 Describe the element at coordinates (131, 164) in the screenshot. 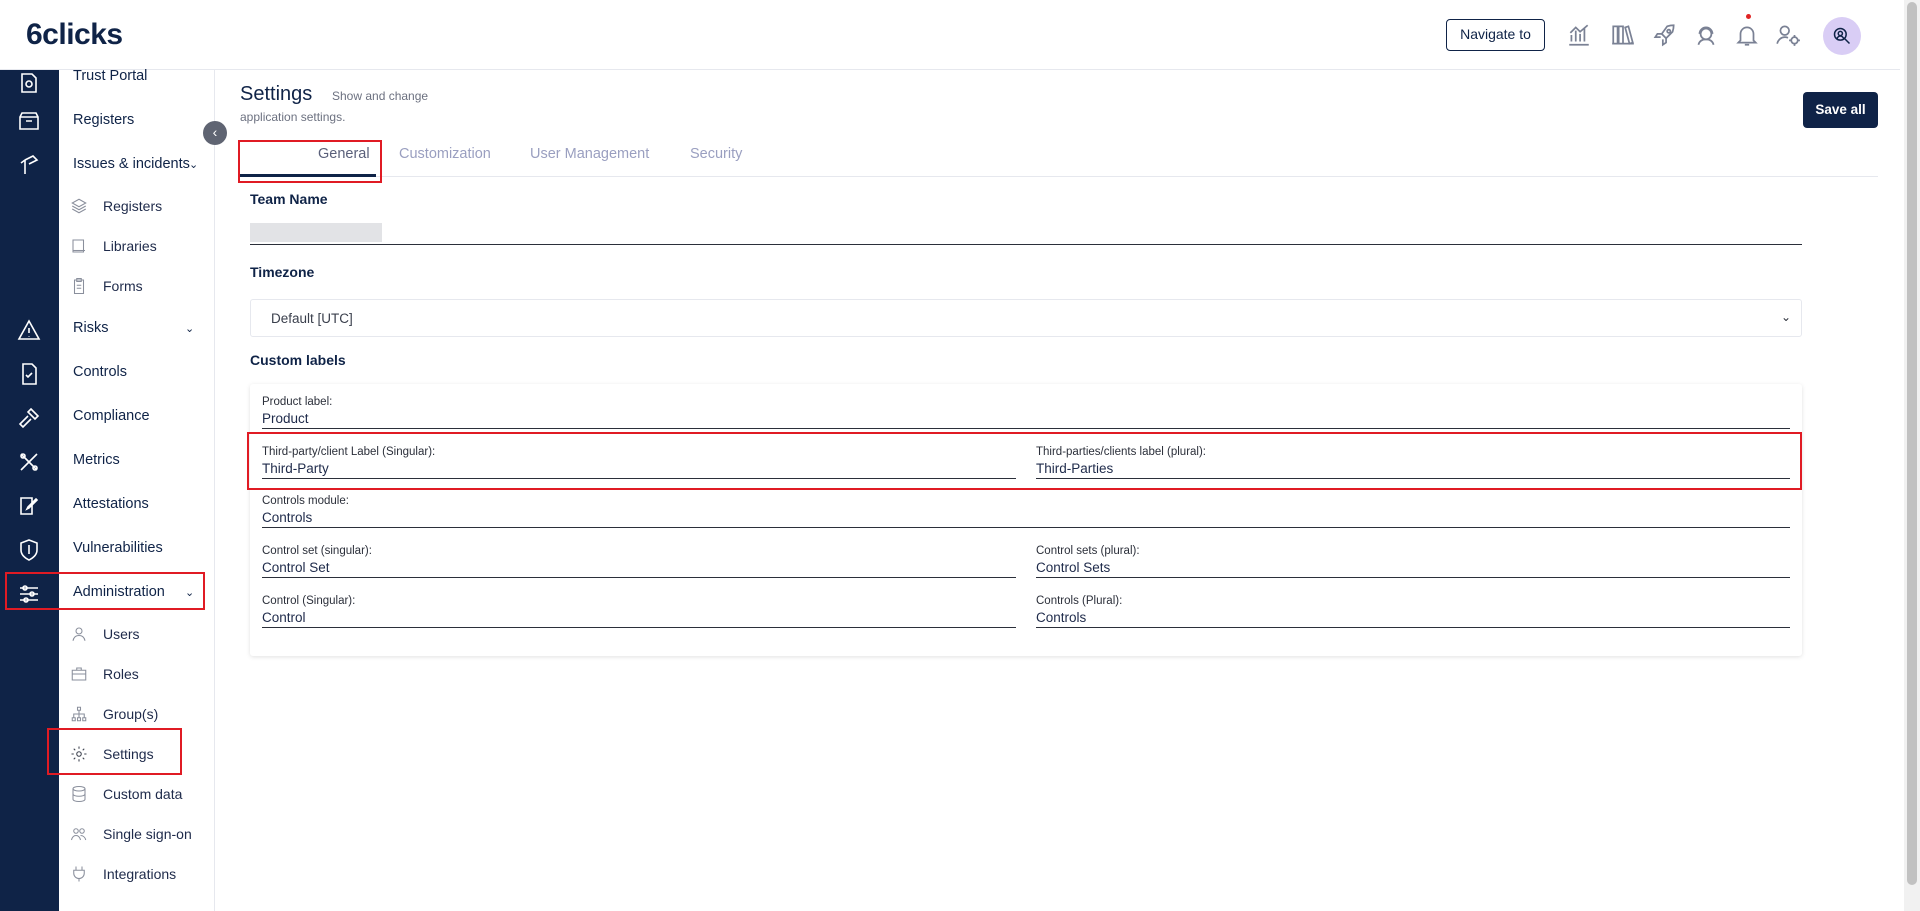

I see `sidebar-item-label: Issues & incidents` at that location.